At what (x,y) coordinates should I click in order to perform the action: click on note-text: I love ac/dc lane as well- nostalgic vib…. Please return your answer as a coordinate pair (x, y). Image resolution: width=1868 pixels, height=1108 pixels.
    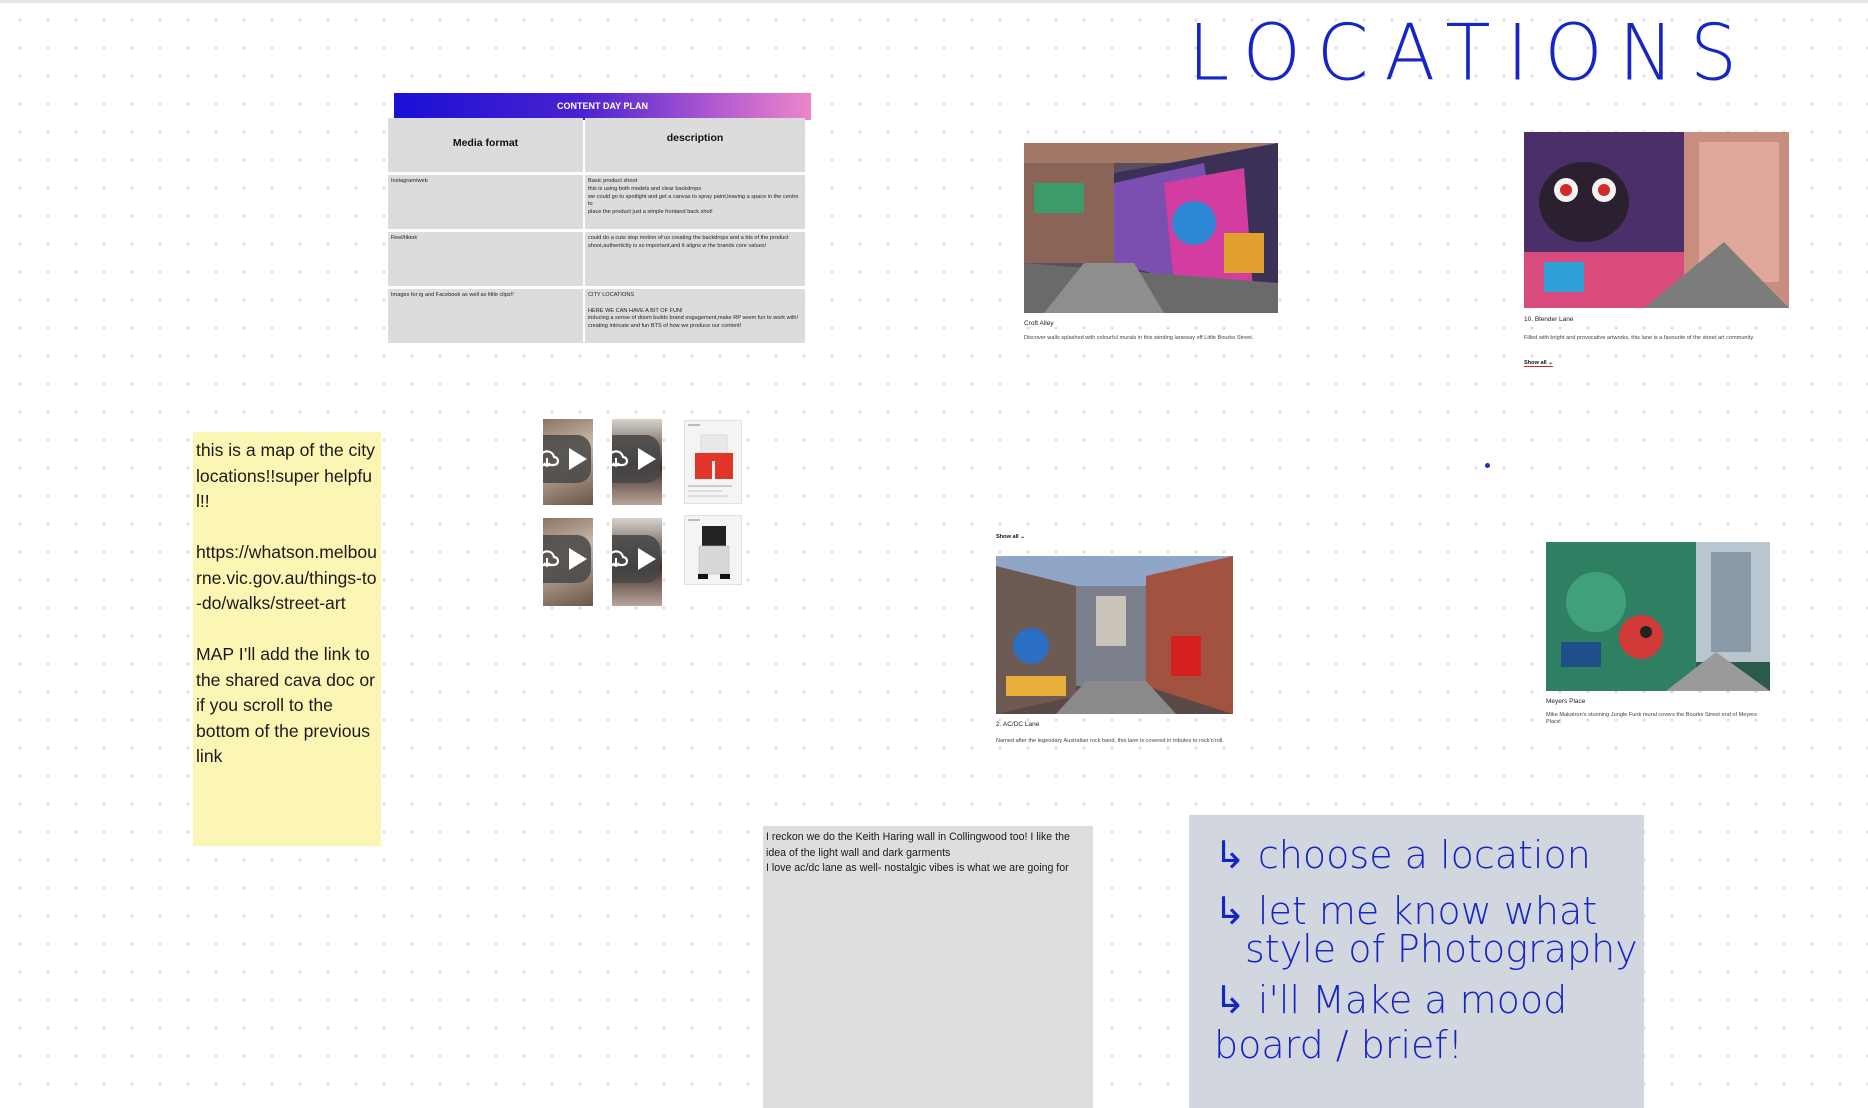
    Looking at the image, I should click on (917, 868).